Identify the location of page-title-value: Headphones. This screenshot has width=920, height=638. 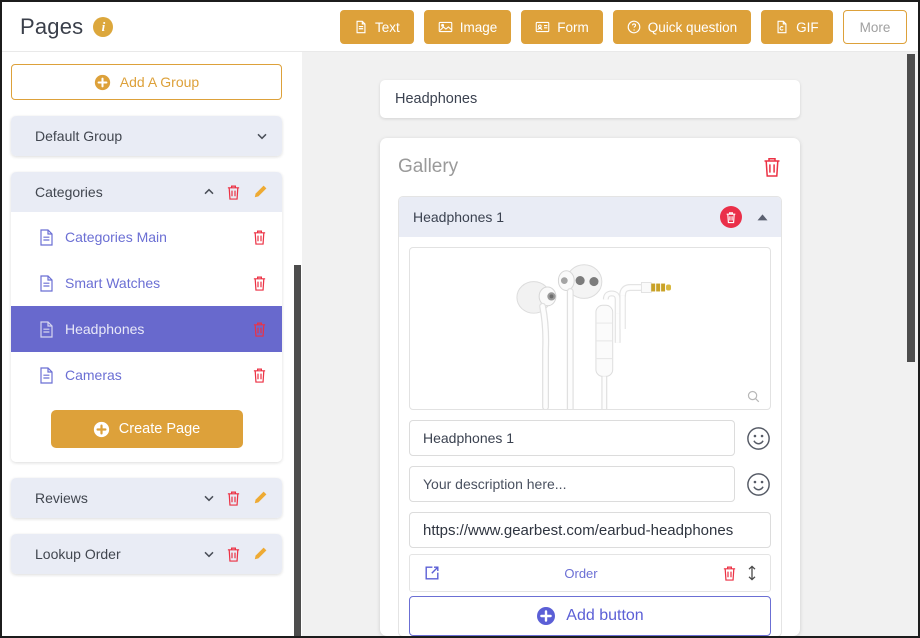
(436, 99).